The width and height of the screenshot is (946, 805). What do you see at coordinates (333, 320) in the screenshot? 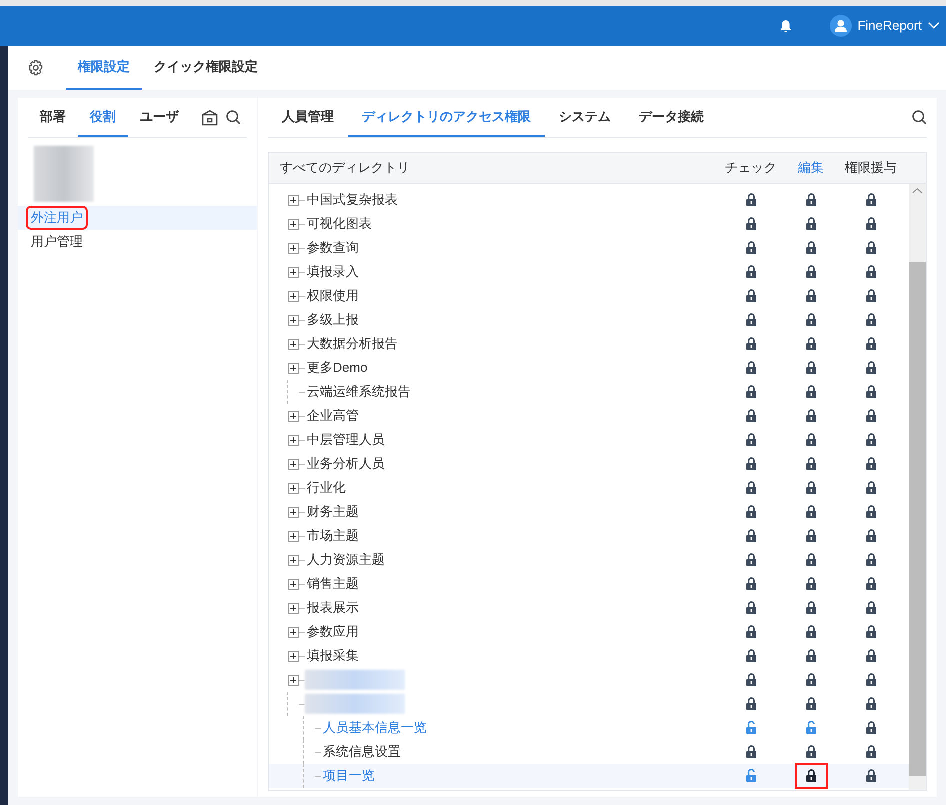
I see `directory-name: 多级上报` at bounding box center [333, 320].